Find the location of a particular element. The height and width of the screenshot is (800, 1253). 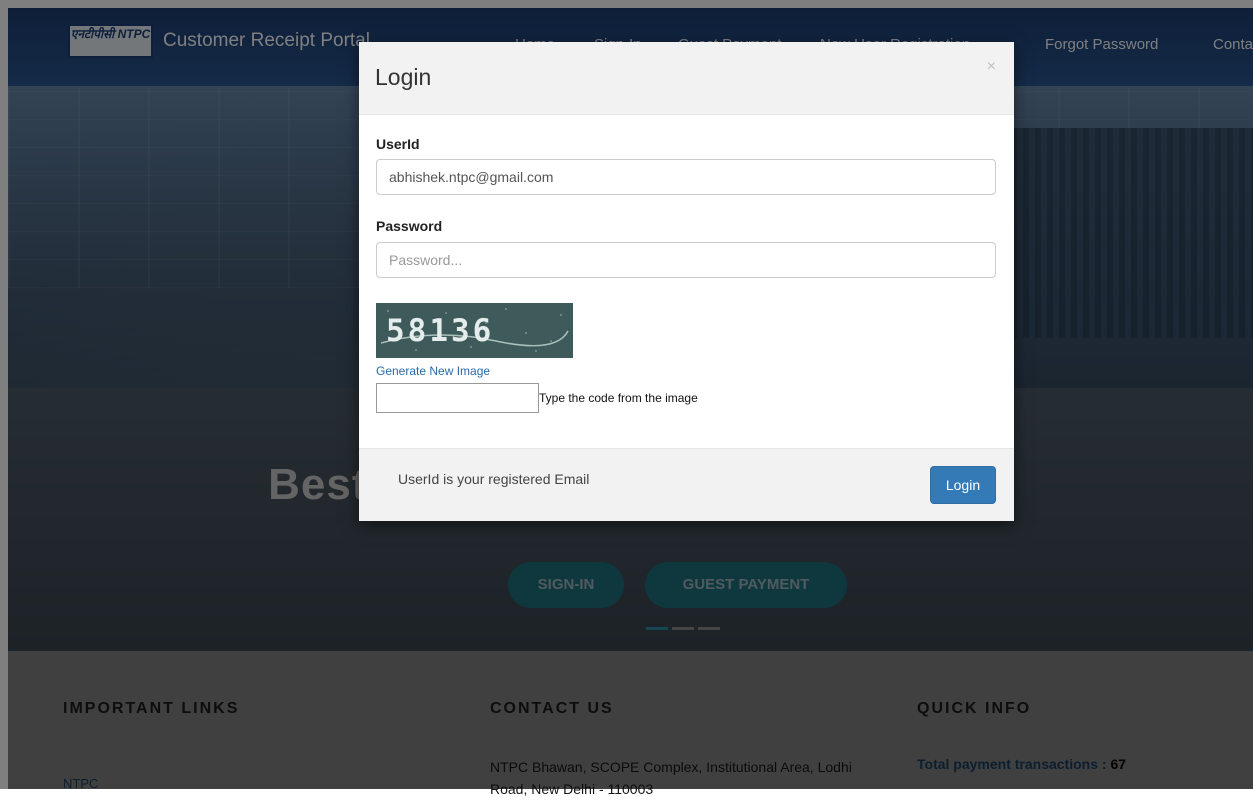

captcha-text: 58136 is located at coordinates (440, 331).